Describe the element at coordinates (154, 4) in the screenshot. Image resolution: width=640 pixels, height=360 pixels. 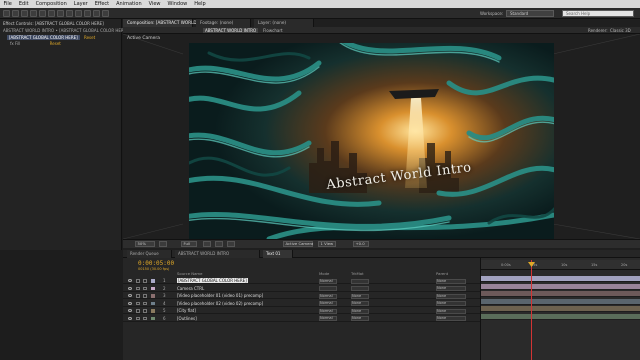
I see `menu-view: View` at that location.